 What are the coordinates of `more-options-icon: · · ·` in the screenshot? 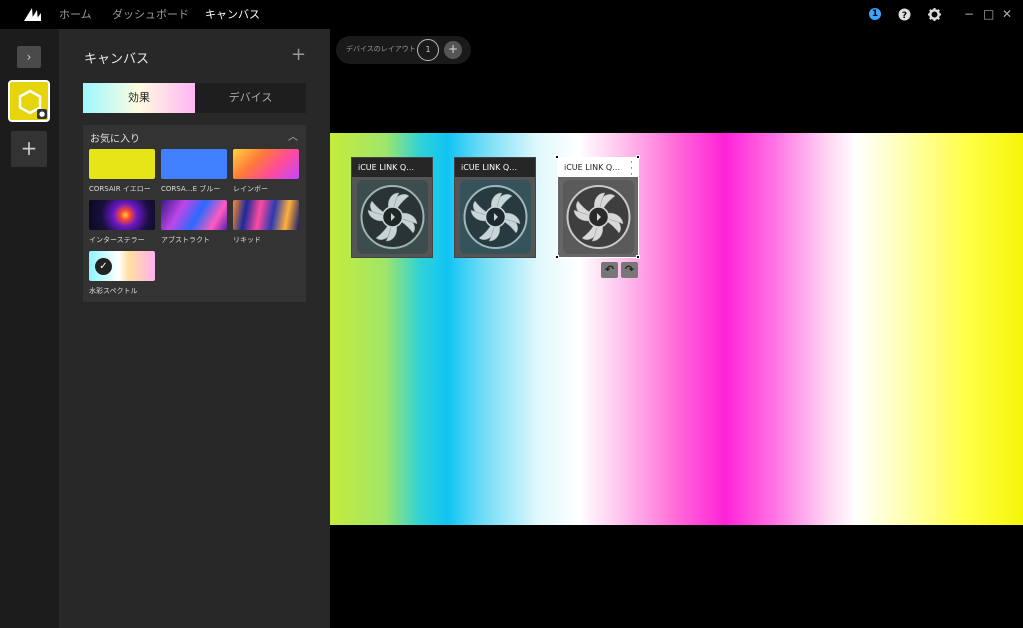 It's located at (631, 169).